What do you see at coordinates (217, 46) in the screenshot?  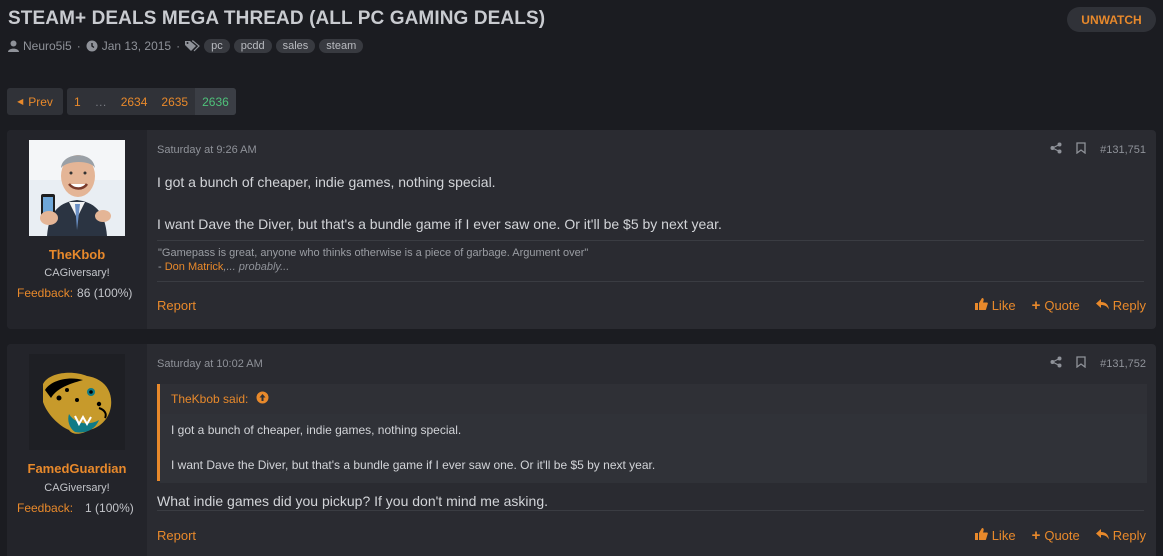 I see `tag-pc: pc` at bounding box center [217, 46].